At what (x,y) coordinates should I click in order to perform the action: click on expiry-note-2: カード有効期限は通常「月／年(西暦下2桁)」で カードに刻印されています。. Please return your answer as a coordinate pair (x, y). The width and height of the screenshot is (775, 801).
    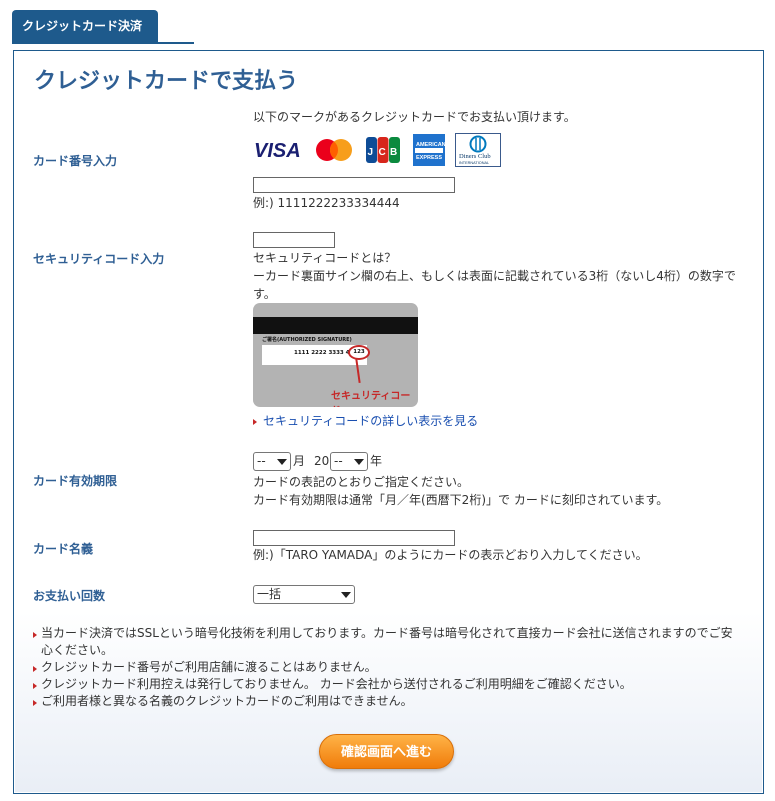
    Looking at the image, I should click on (461, 500).